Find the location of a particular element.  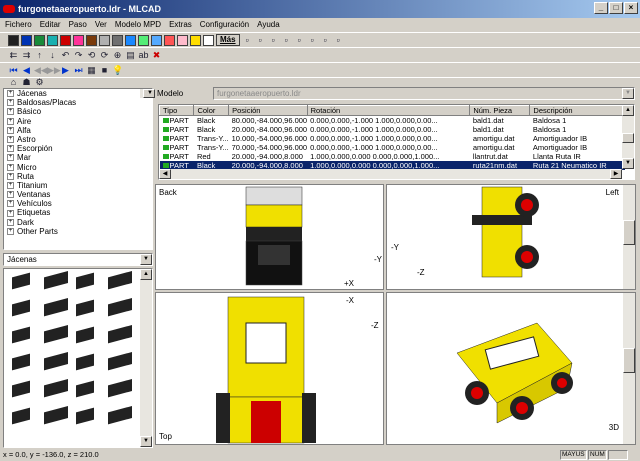

new-file-icon: ▫ is located at coordinates (247, 40).